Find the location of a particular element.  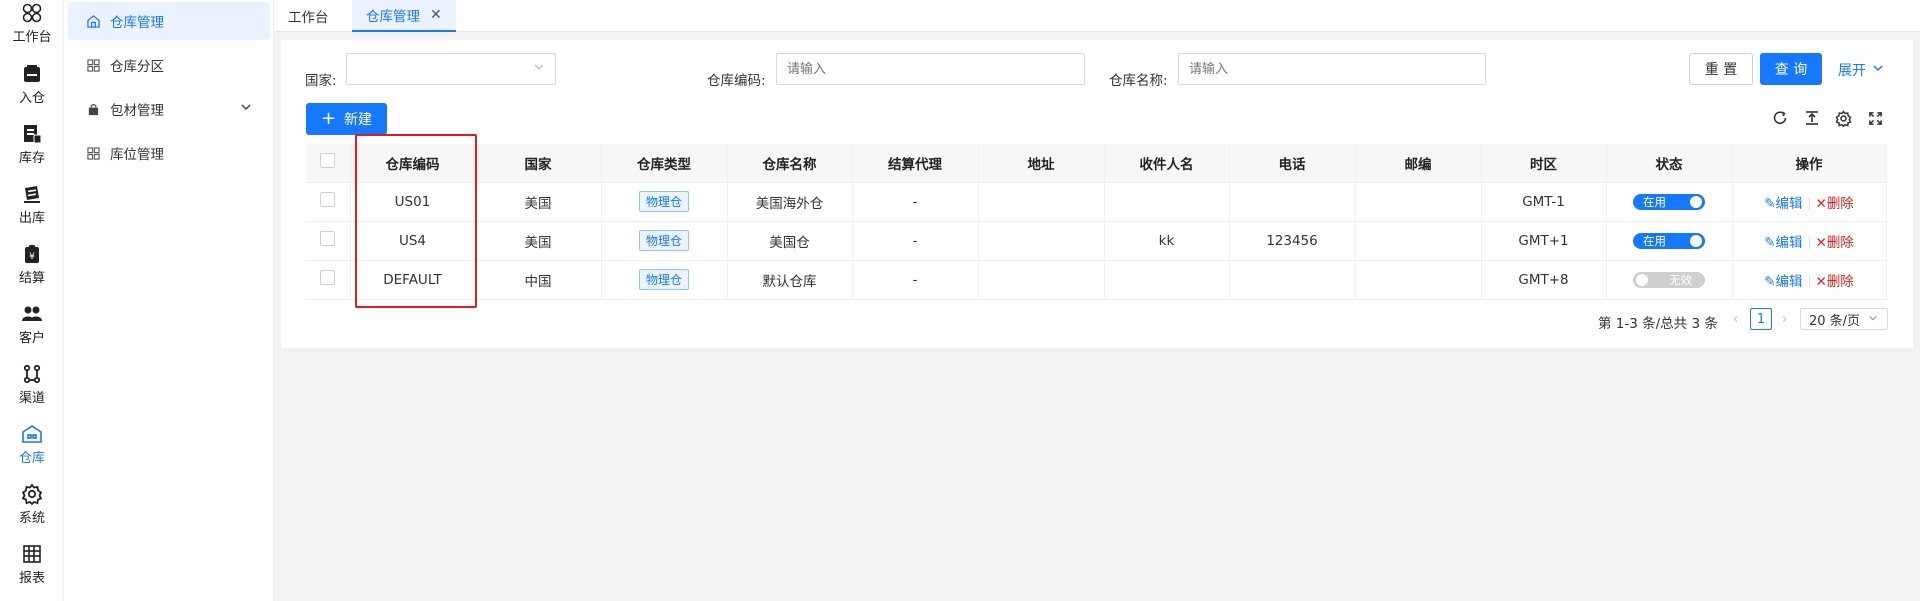

column-header: 仓库编码 is located at coordinates (413, 163).